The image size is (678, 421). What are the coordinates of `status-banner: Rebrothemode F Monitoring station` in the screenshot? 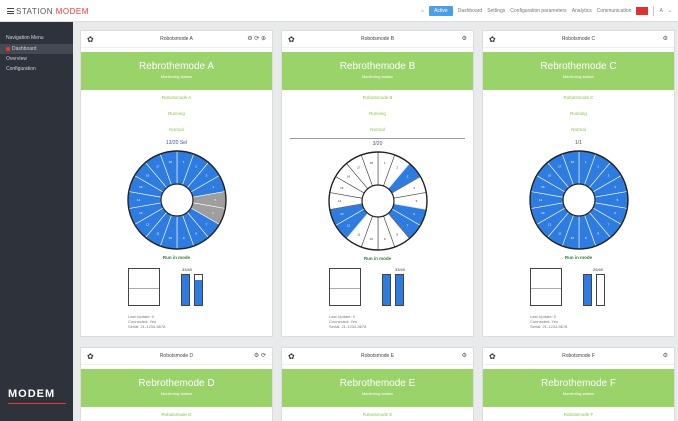 It's located at (578, 388).